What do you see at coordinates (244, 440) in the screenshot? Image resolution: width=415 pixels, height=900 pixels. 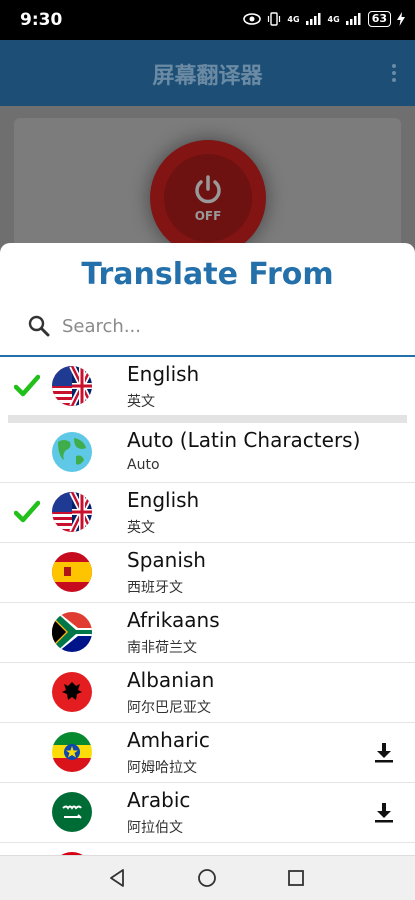 I see `language-name: Auto (Latin Characters)` at bounding box center [244, 440].